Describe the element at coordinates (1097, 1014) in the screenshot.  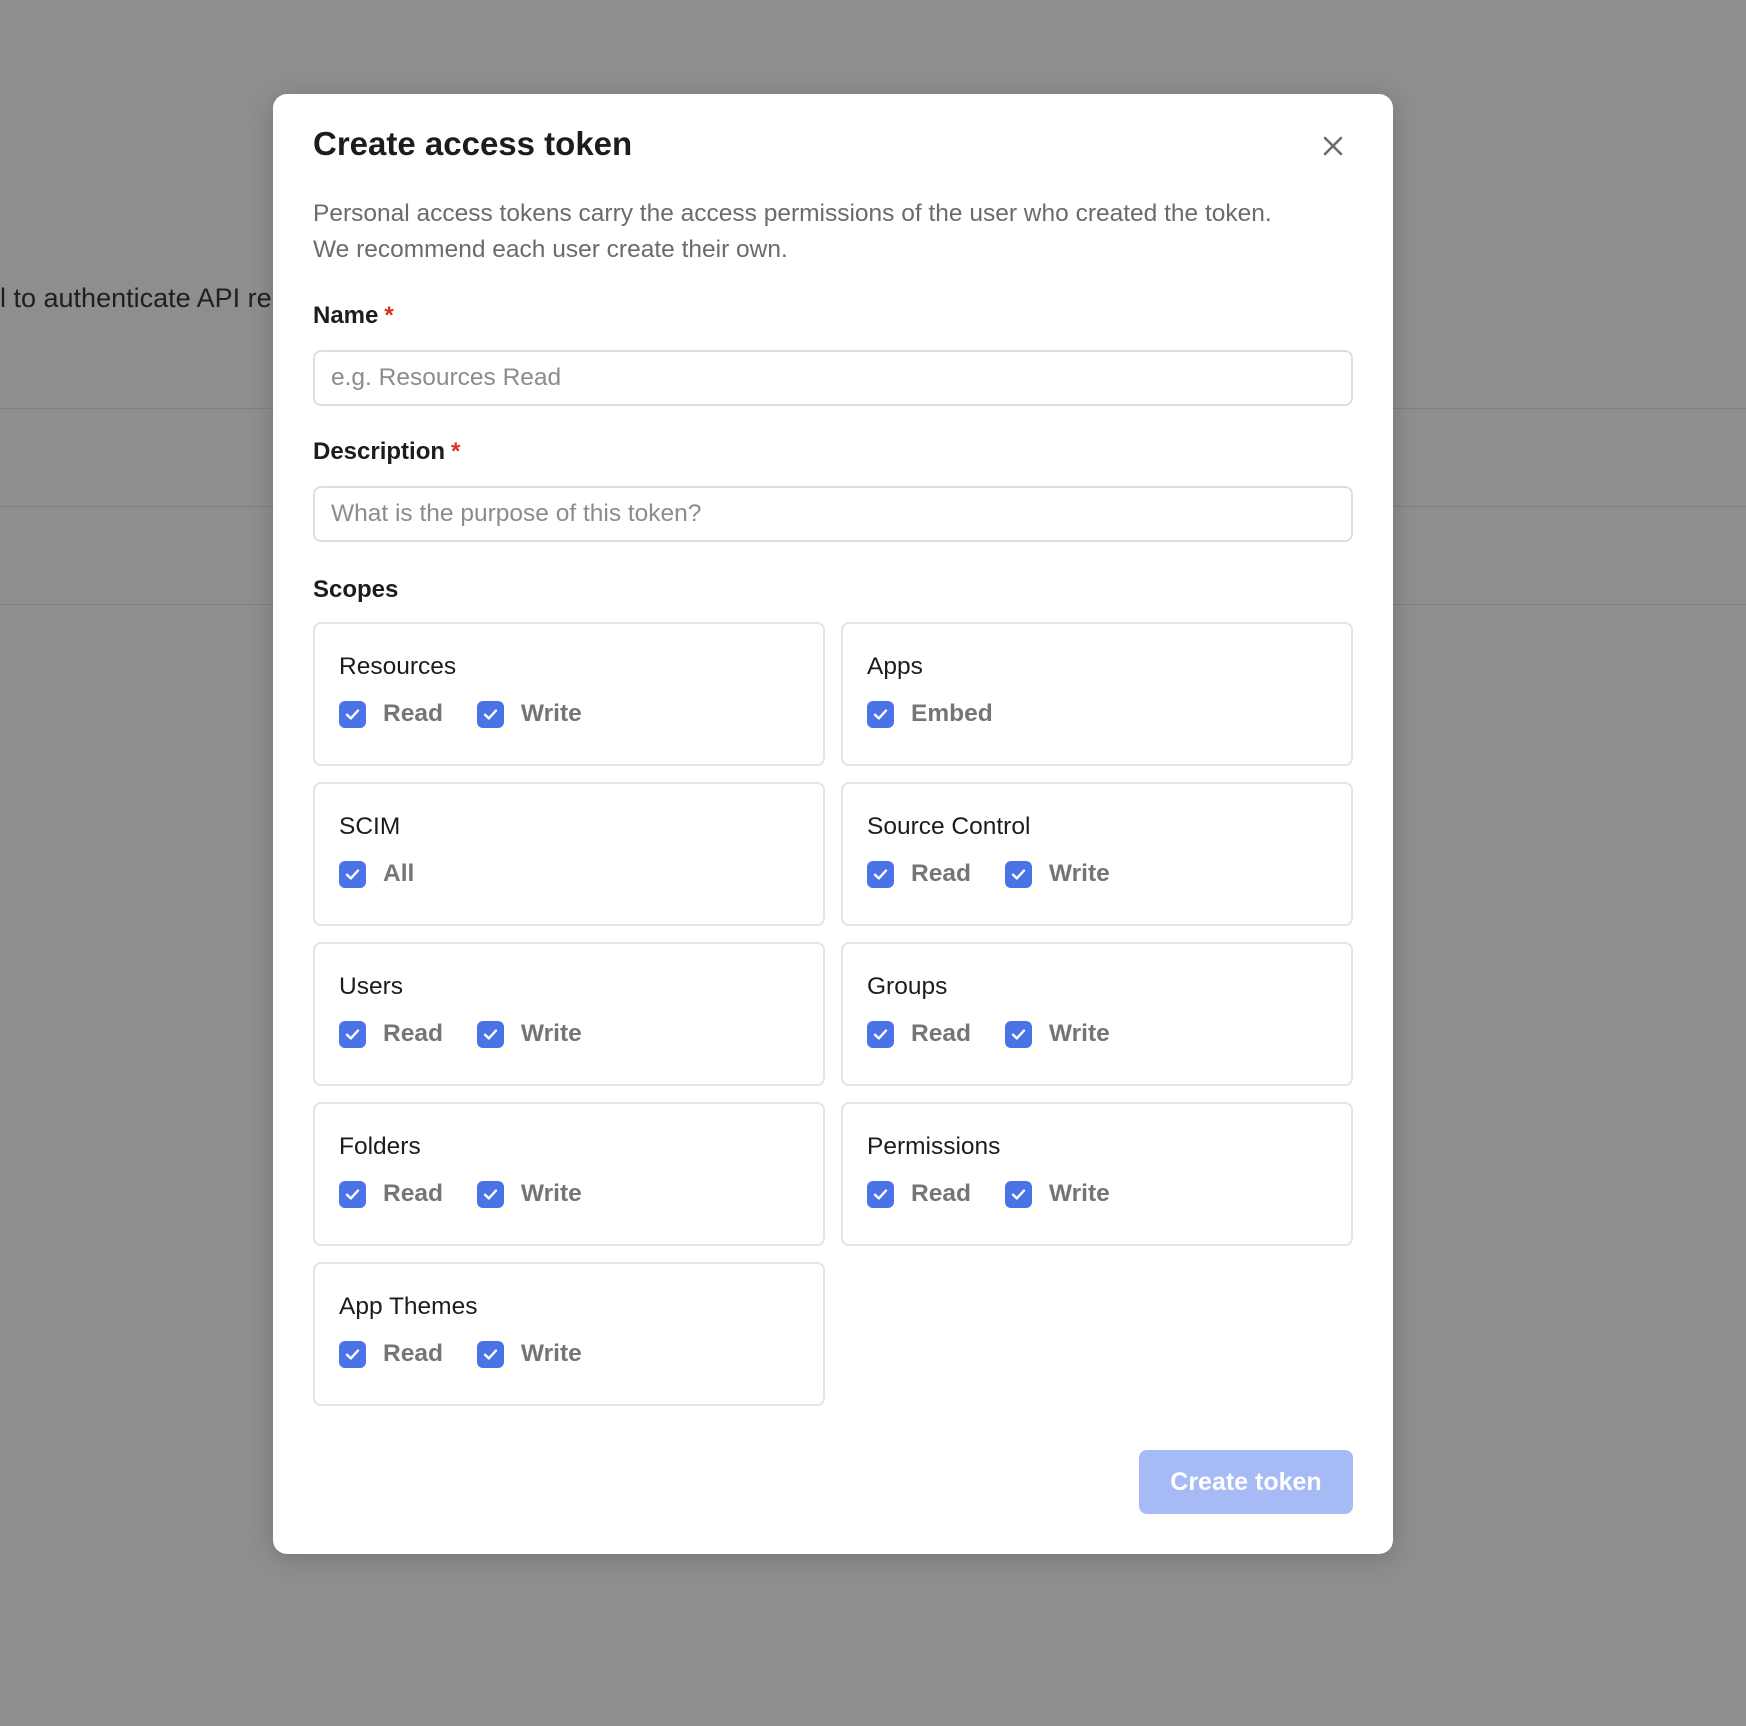
I see `scope-card: Groups Read Write` at that location.